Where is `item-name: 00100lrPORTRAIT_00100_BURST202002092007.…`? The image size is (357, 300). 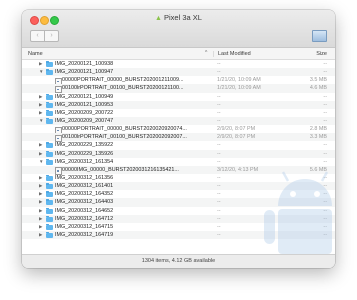
item-name: 00100lrPORTRAIT_00100_BURST202002092007.… is located at coordinates (124, 137).